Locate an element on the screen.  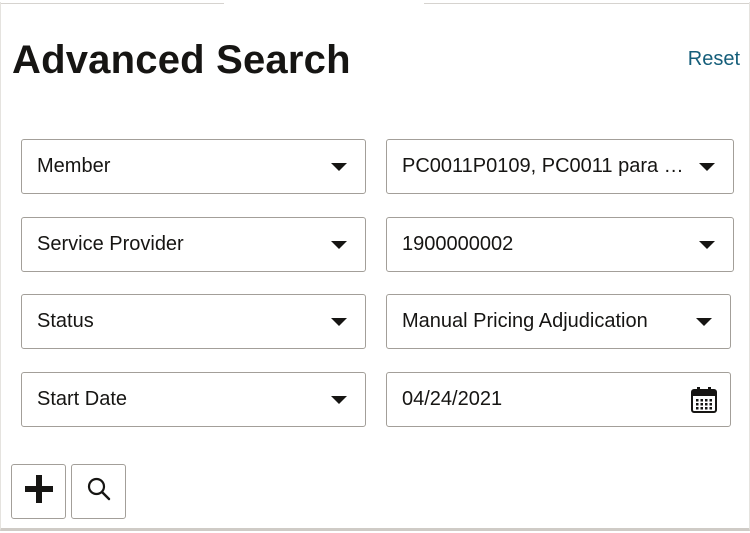
status-value-select: Manual Pricing Adjudication is located at coordinates (558, 321).